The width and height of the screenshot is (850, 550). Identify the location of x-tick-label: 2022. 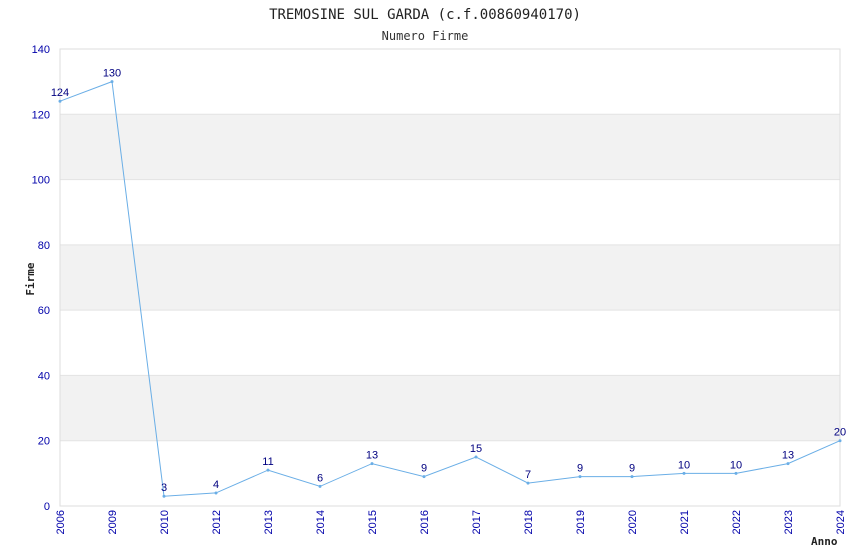
(737, 522).